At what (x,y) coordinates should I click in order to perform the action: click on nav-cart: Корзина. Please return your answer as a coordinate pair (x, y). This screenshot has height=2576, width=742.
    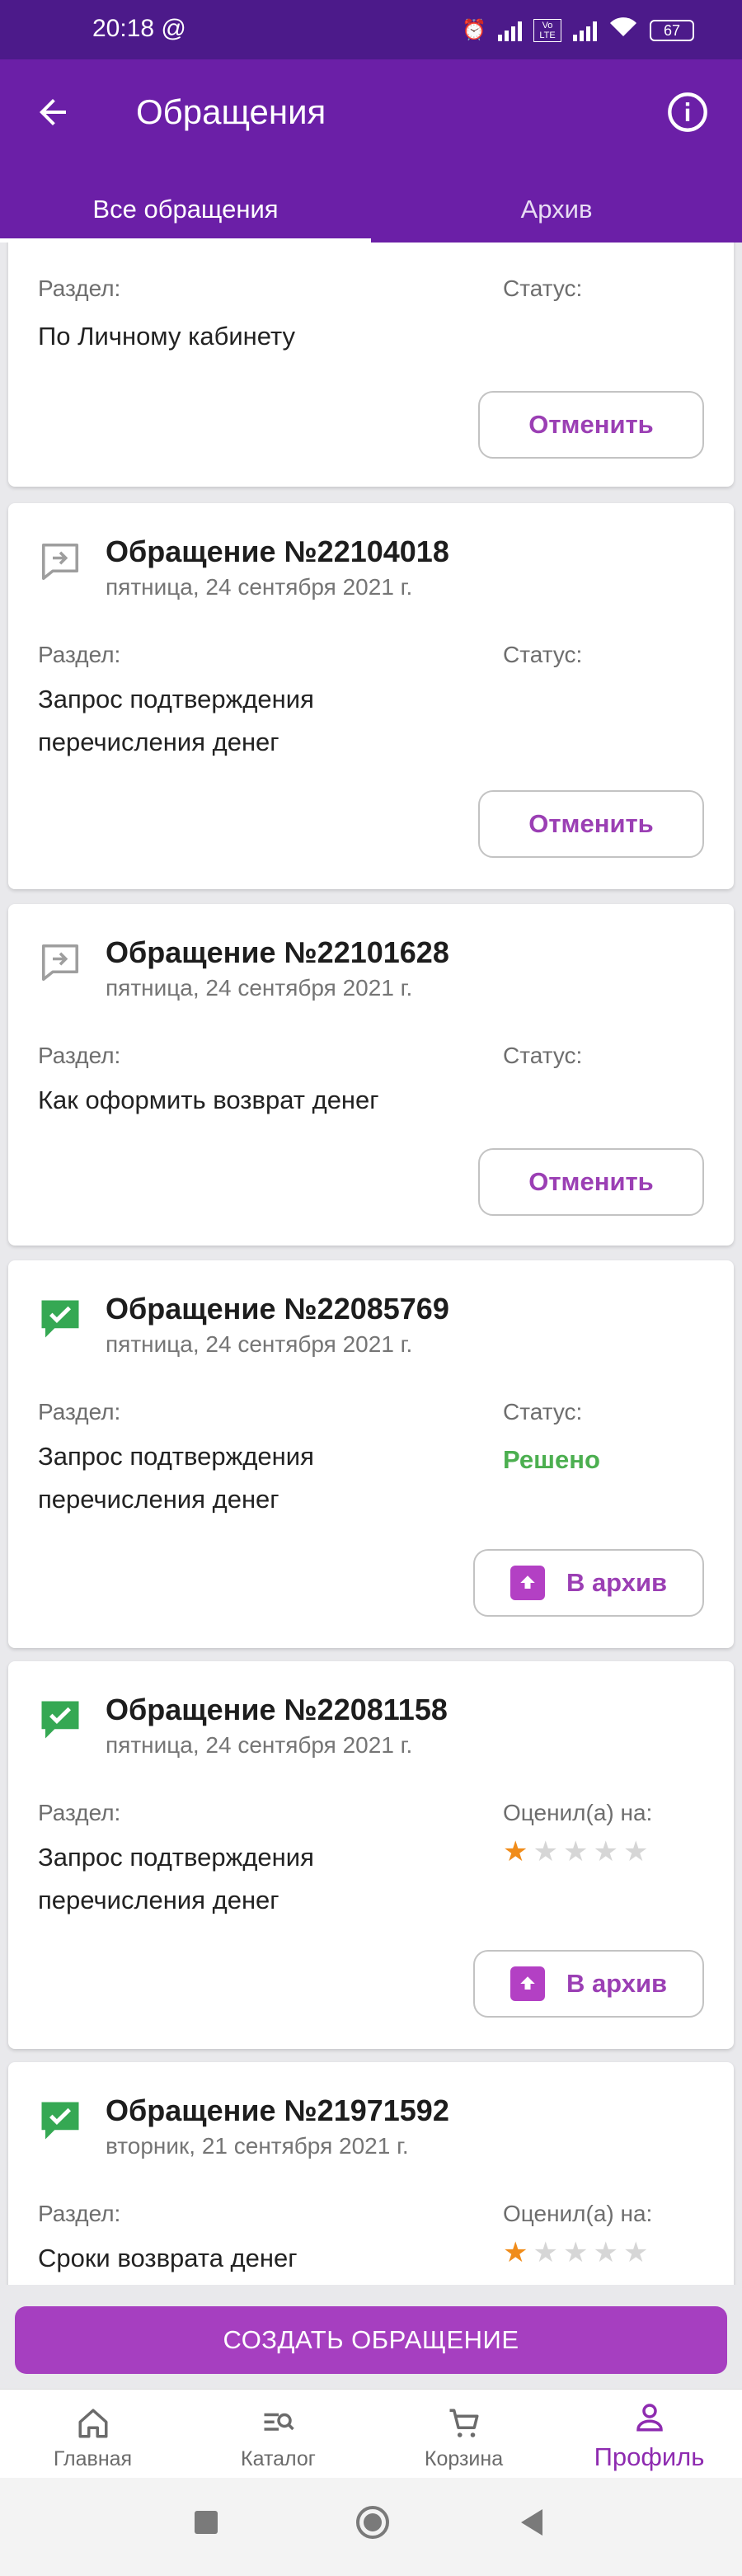
    Looking at the image, I should click on (463, 2434).